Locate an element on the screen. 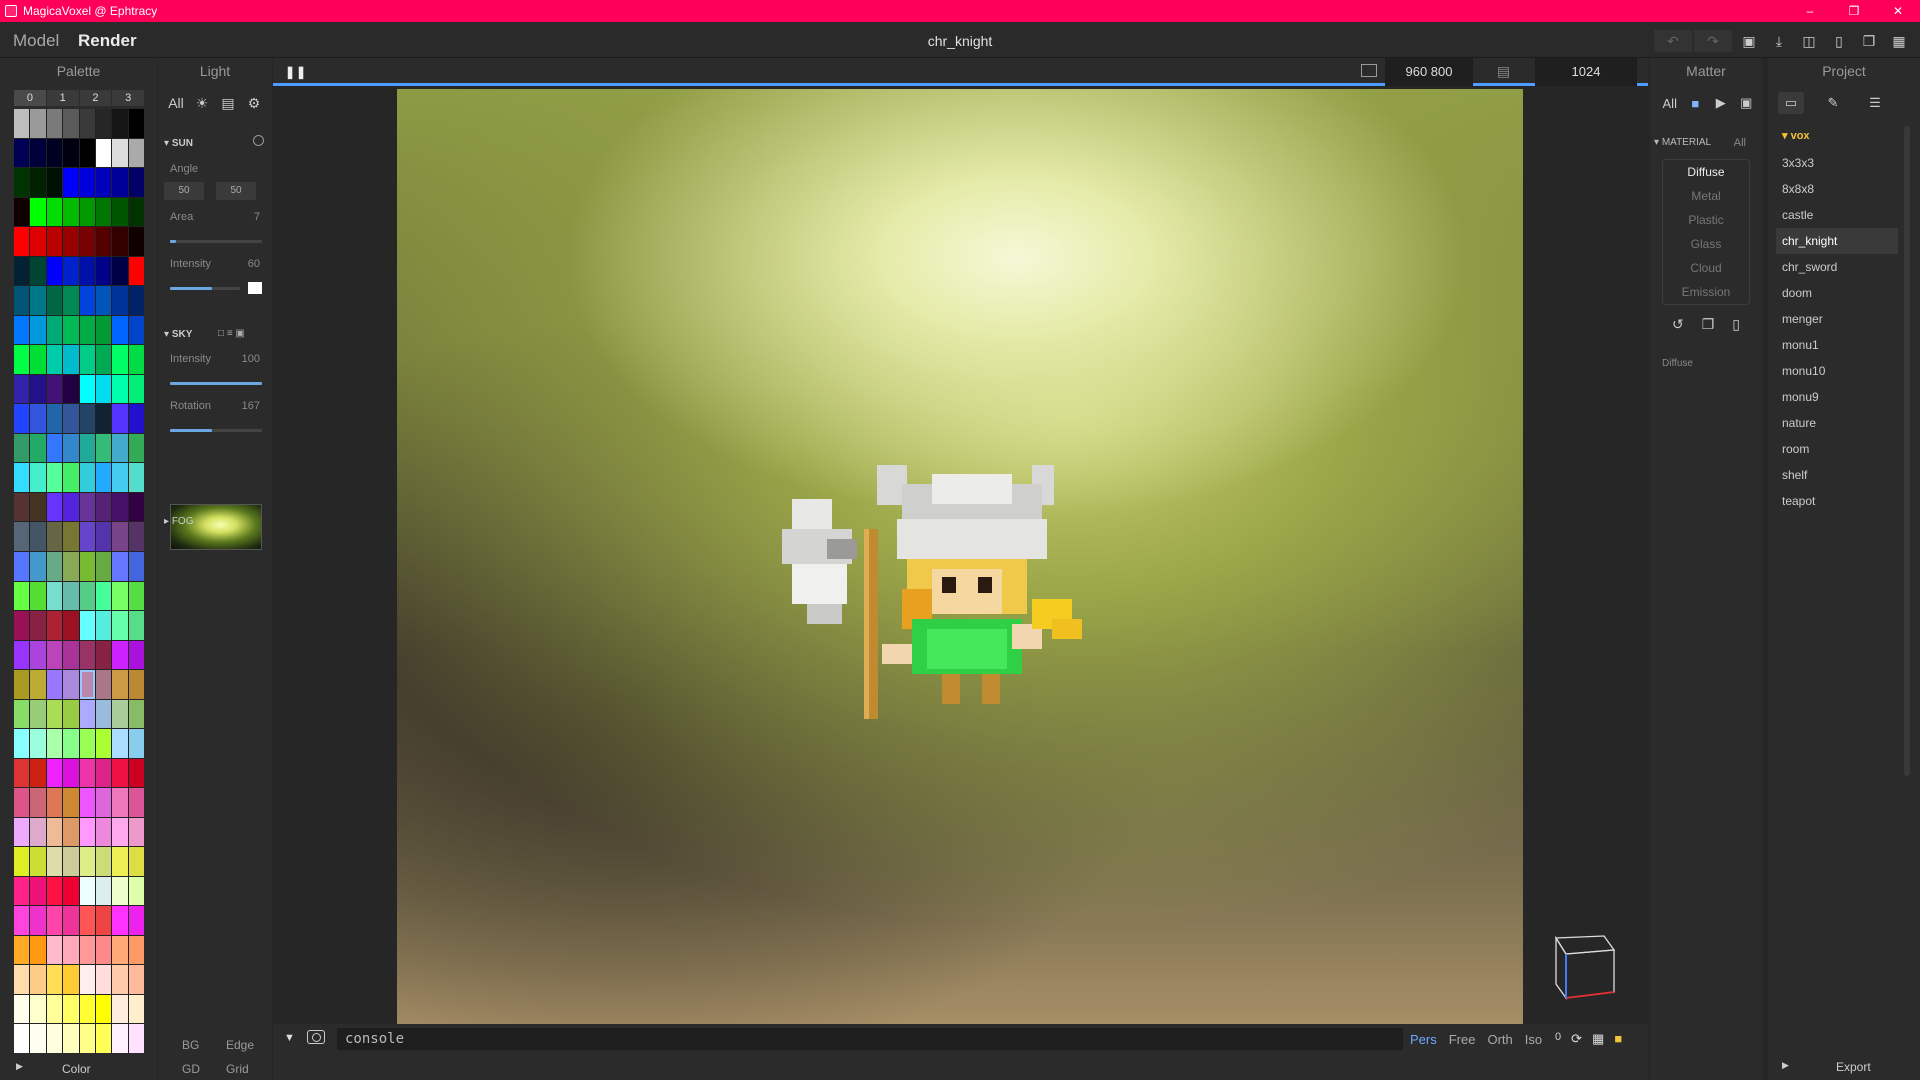 The image size is (1920, 1080). cube-icon: ■ is located at coordinates (1618, 1039).